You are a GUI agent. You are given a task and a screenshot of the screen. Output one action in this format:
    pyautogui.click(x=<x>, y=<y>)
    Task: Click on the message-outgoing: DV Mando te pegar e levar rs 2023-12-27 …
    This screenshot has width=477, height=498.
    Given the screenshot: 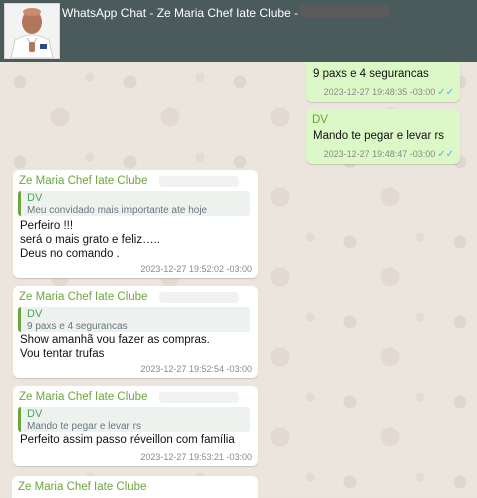 What is the action you would take?
    pyautogui.click(x=383, y=136)
    